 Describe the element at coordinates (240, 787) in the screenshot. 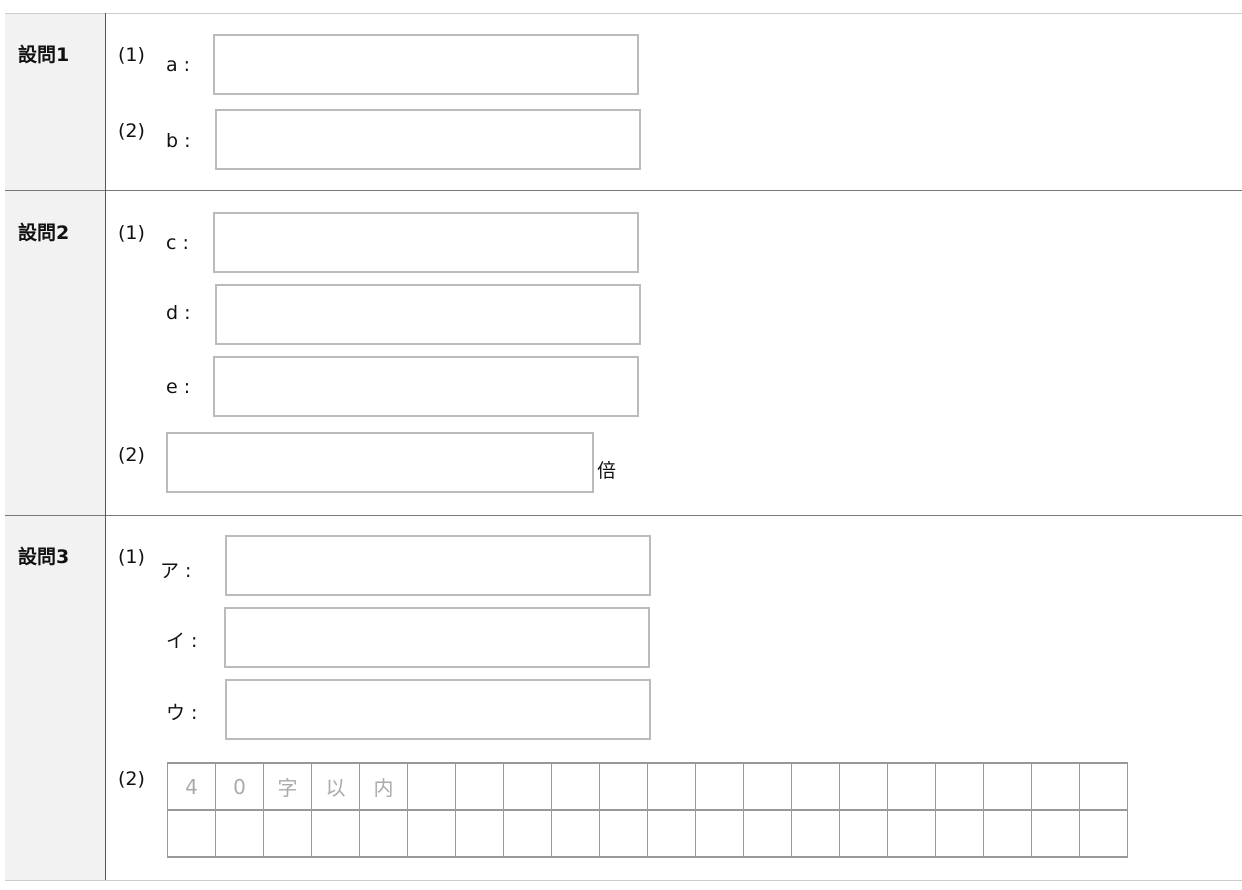

I see `grid-hint-cell: 0` at that location.